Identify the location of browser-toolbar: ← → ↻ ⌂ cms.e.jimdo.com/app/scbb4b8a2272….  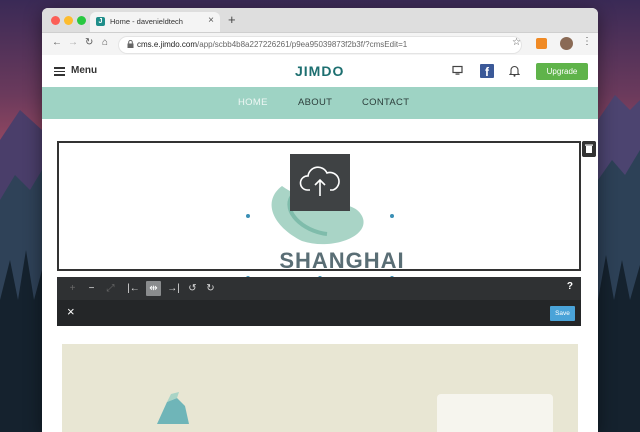
(320, 44).